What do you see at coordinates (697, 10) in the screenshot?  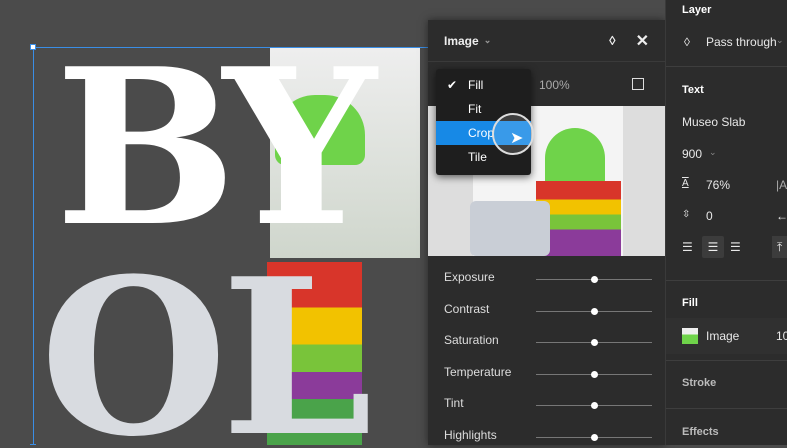 I see `layer-heading: Layer` at bounding box center [697, 10].